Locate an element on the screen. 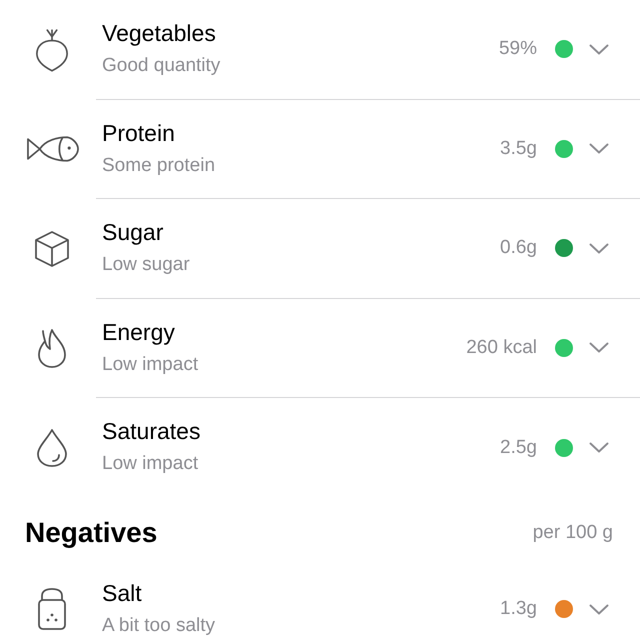  nutrient-name: Sugar is located at coordinates (133, 232).